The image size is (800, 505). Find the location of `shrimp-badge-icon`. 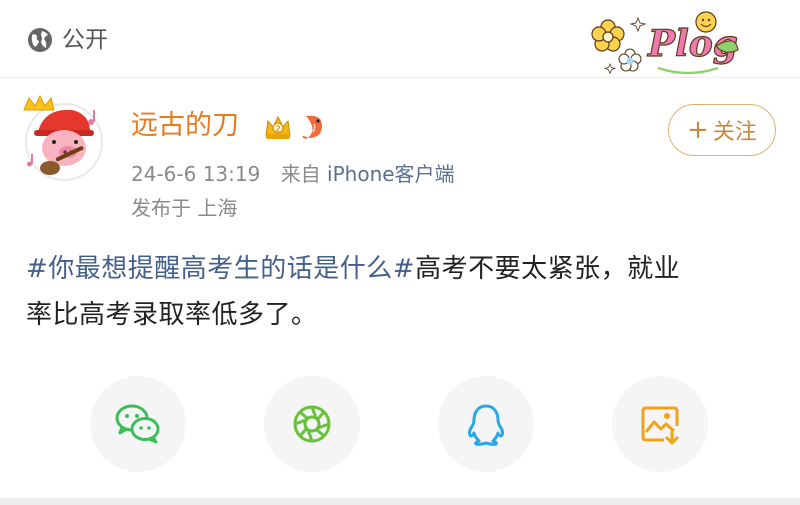

shrimp-badge-icon is located at coordinates (313, 126).